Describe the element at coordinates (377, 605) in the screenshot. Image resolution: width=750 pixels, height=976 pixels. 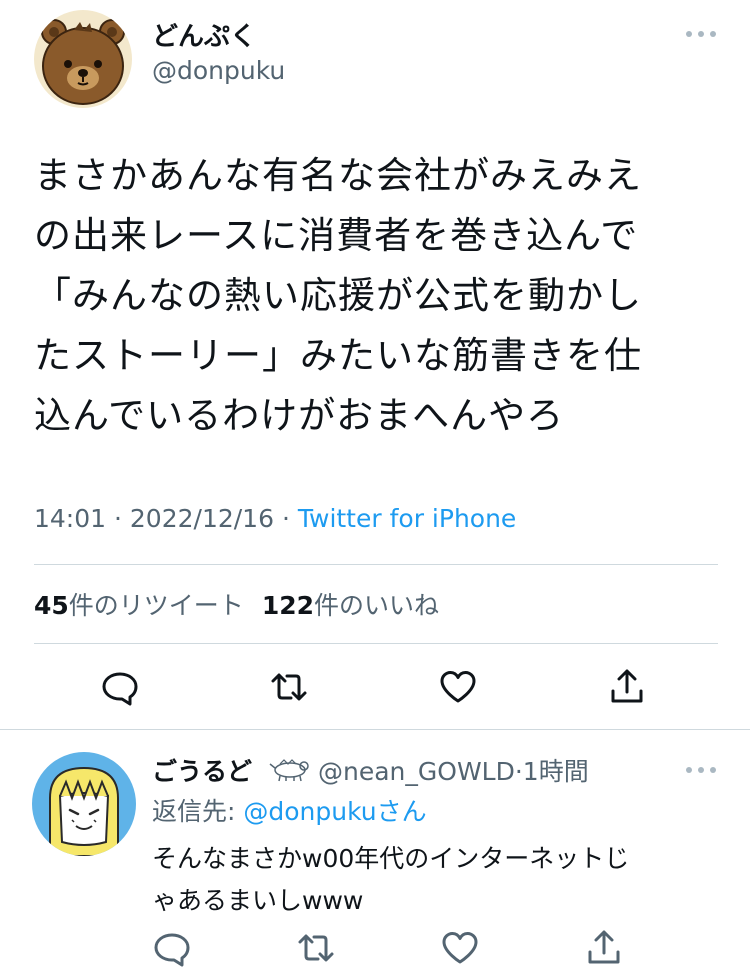
I see `like-label: 件のいいね` at that location.